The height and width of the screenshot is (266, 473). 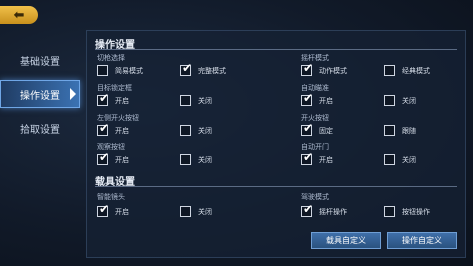 What do you see at coordinates (111, 197) in the screenshot?
I see `group-label-smart-camera: 智能镜头` at bounding box center [111, 197].